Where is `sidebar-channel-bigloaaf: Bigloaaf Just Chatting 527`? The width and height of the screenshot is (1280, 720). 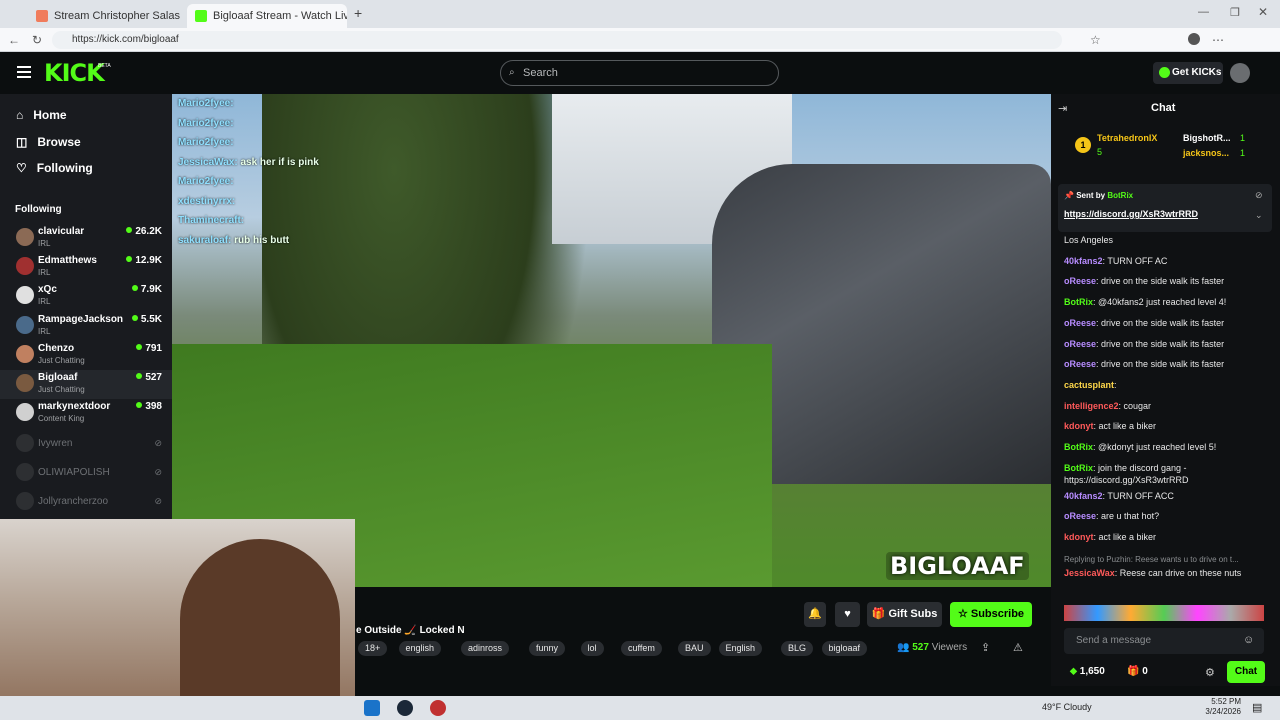
sidebar-channel-bigloaaf: Bigloaaf Just Chatting 527 is located at coordinates (86, 384).